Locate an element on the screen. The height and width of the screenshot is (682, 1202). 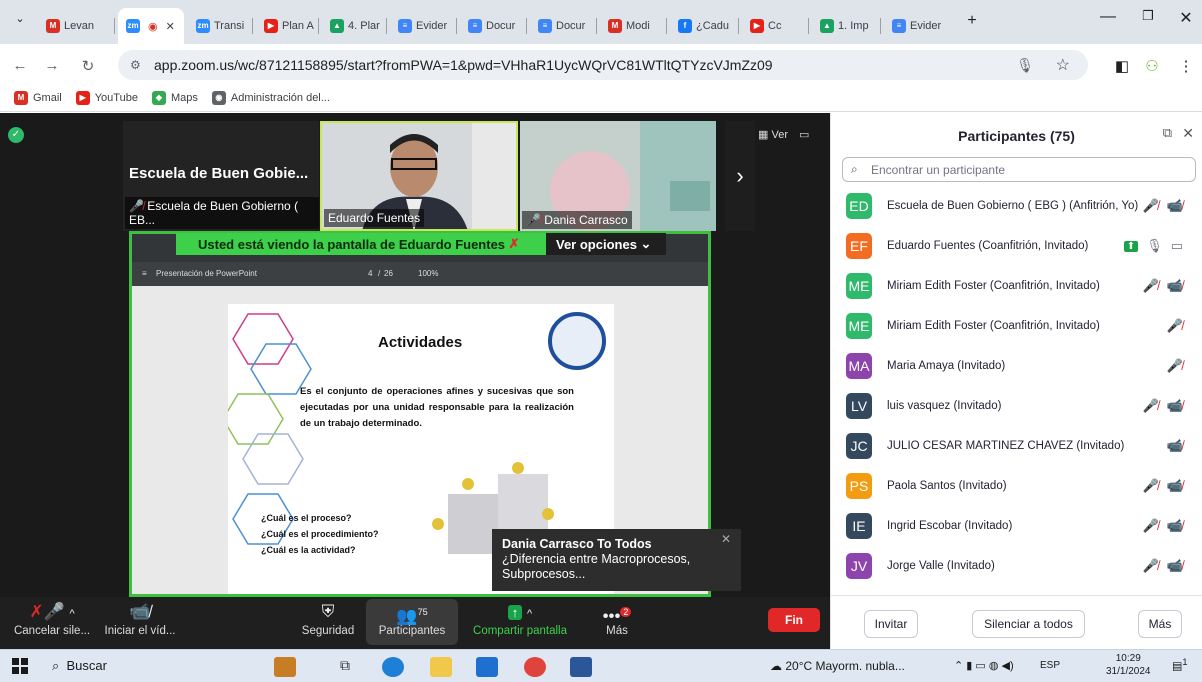
share-screen-button: ↑ ^ Compartir pantalla is located at coordinates (520, 618).